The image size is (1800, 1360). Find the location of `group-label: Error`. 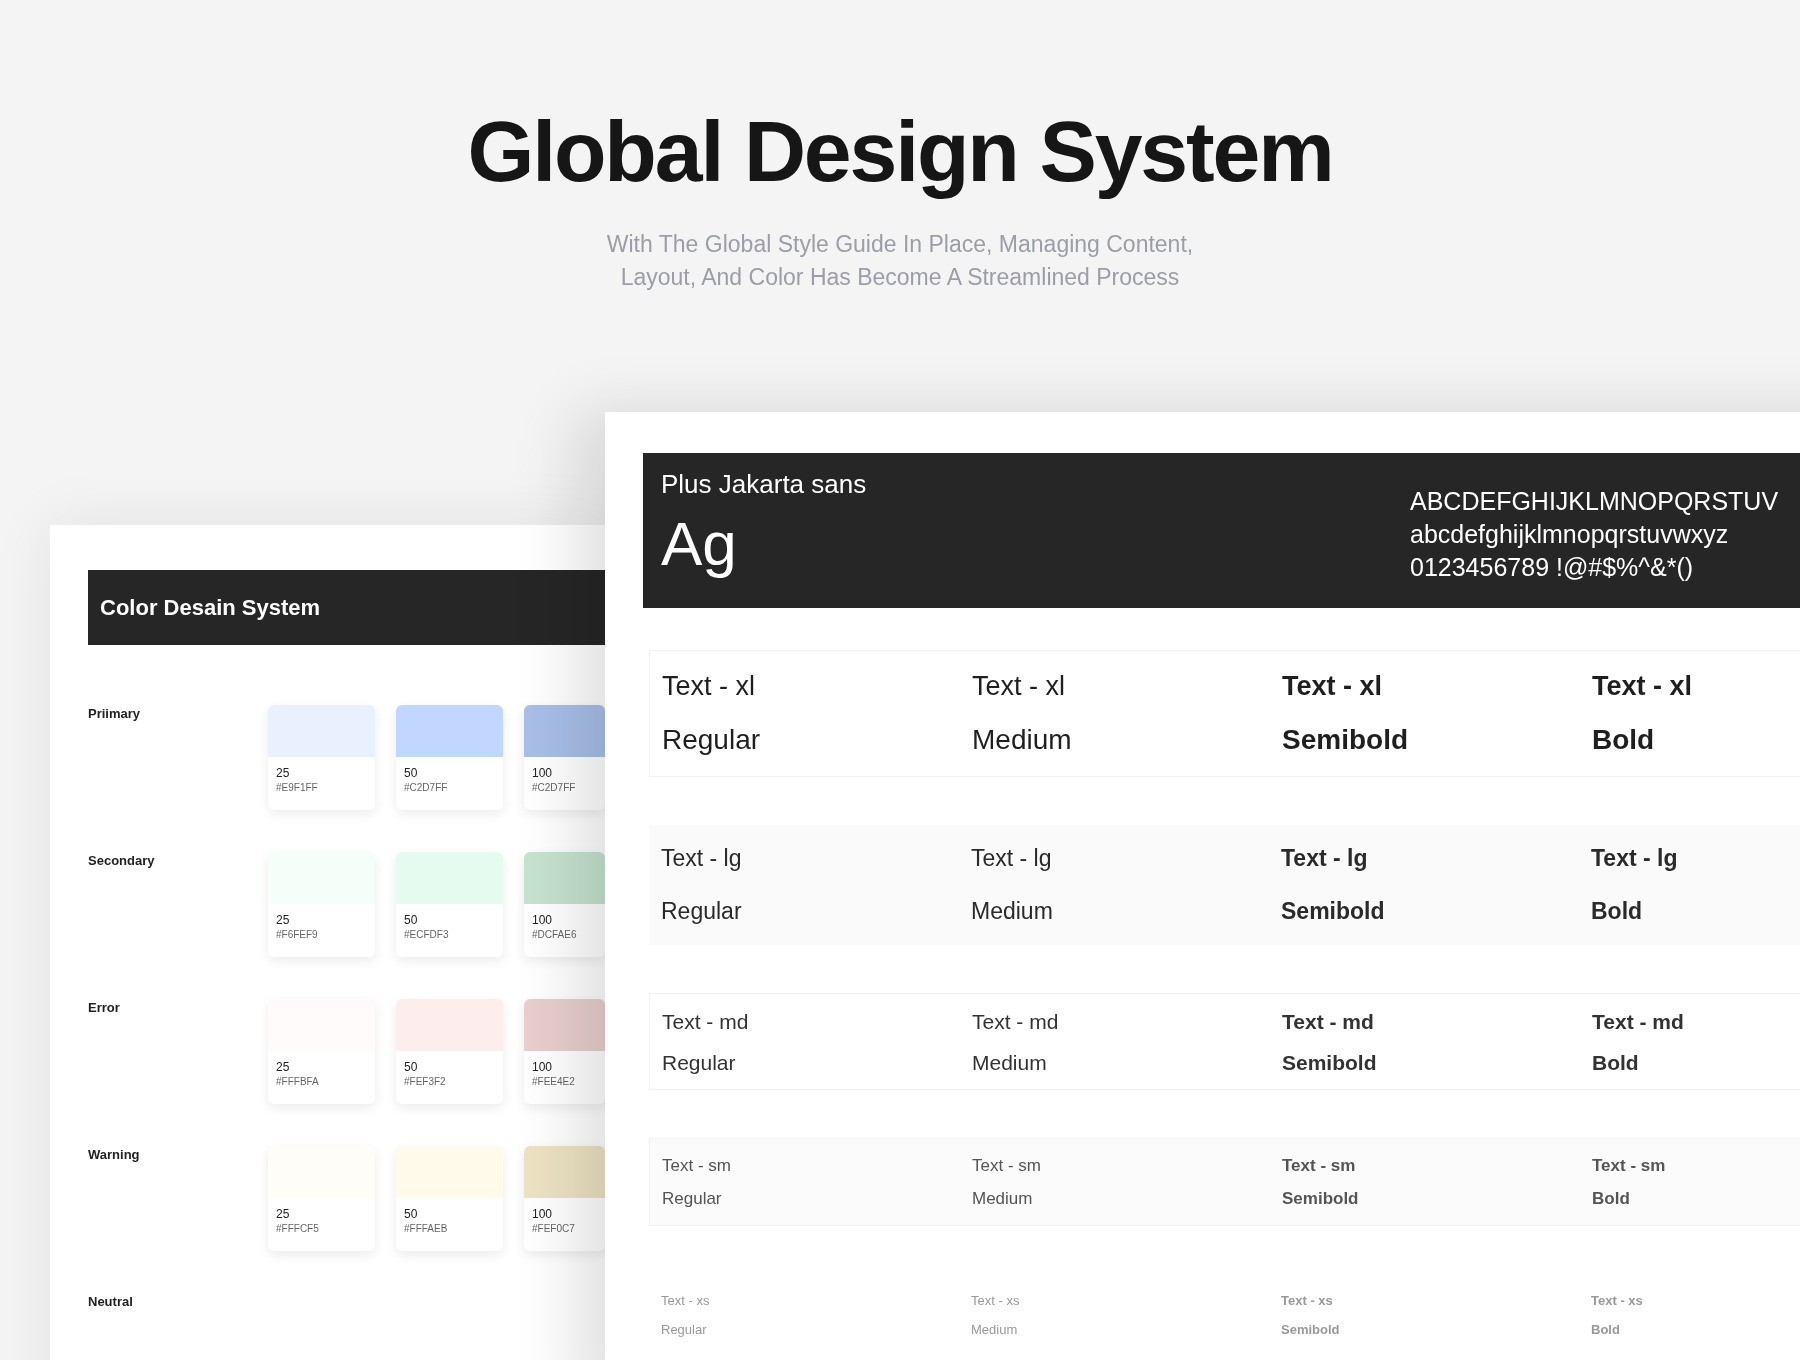

group-label: Error is located at coordinates (104, 1006).